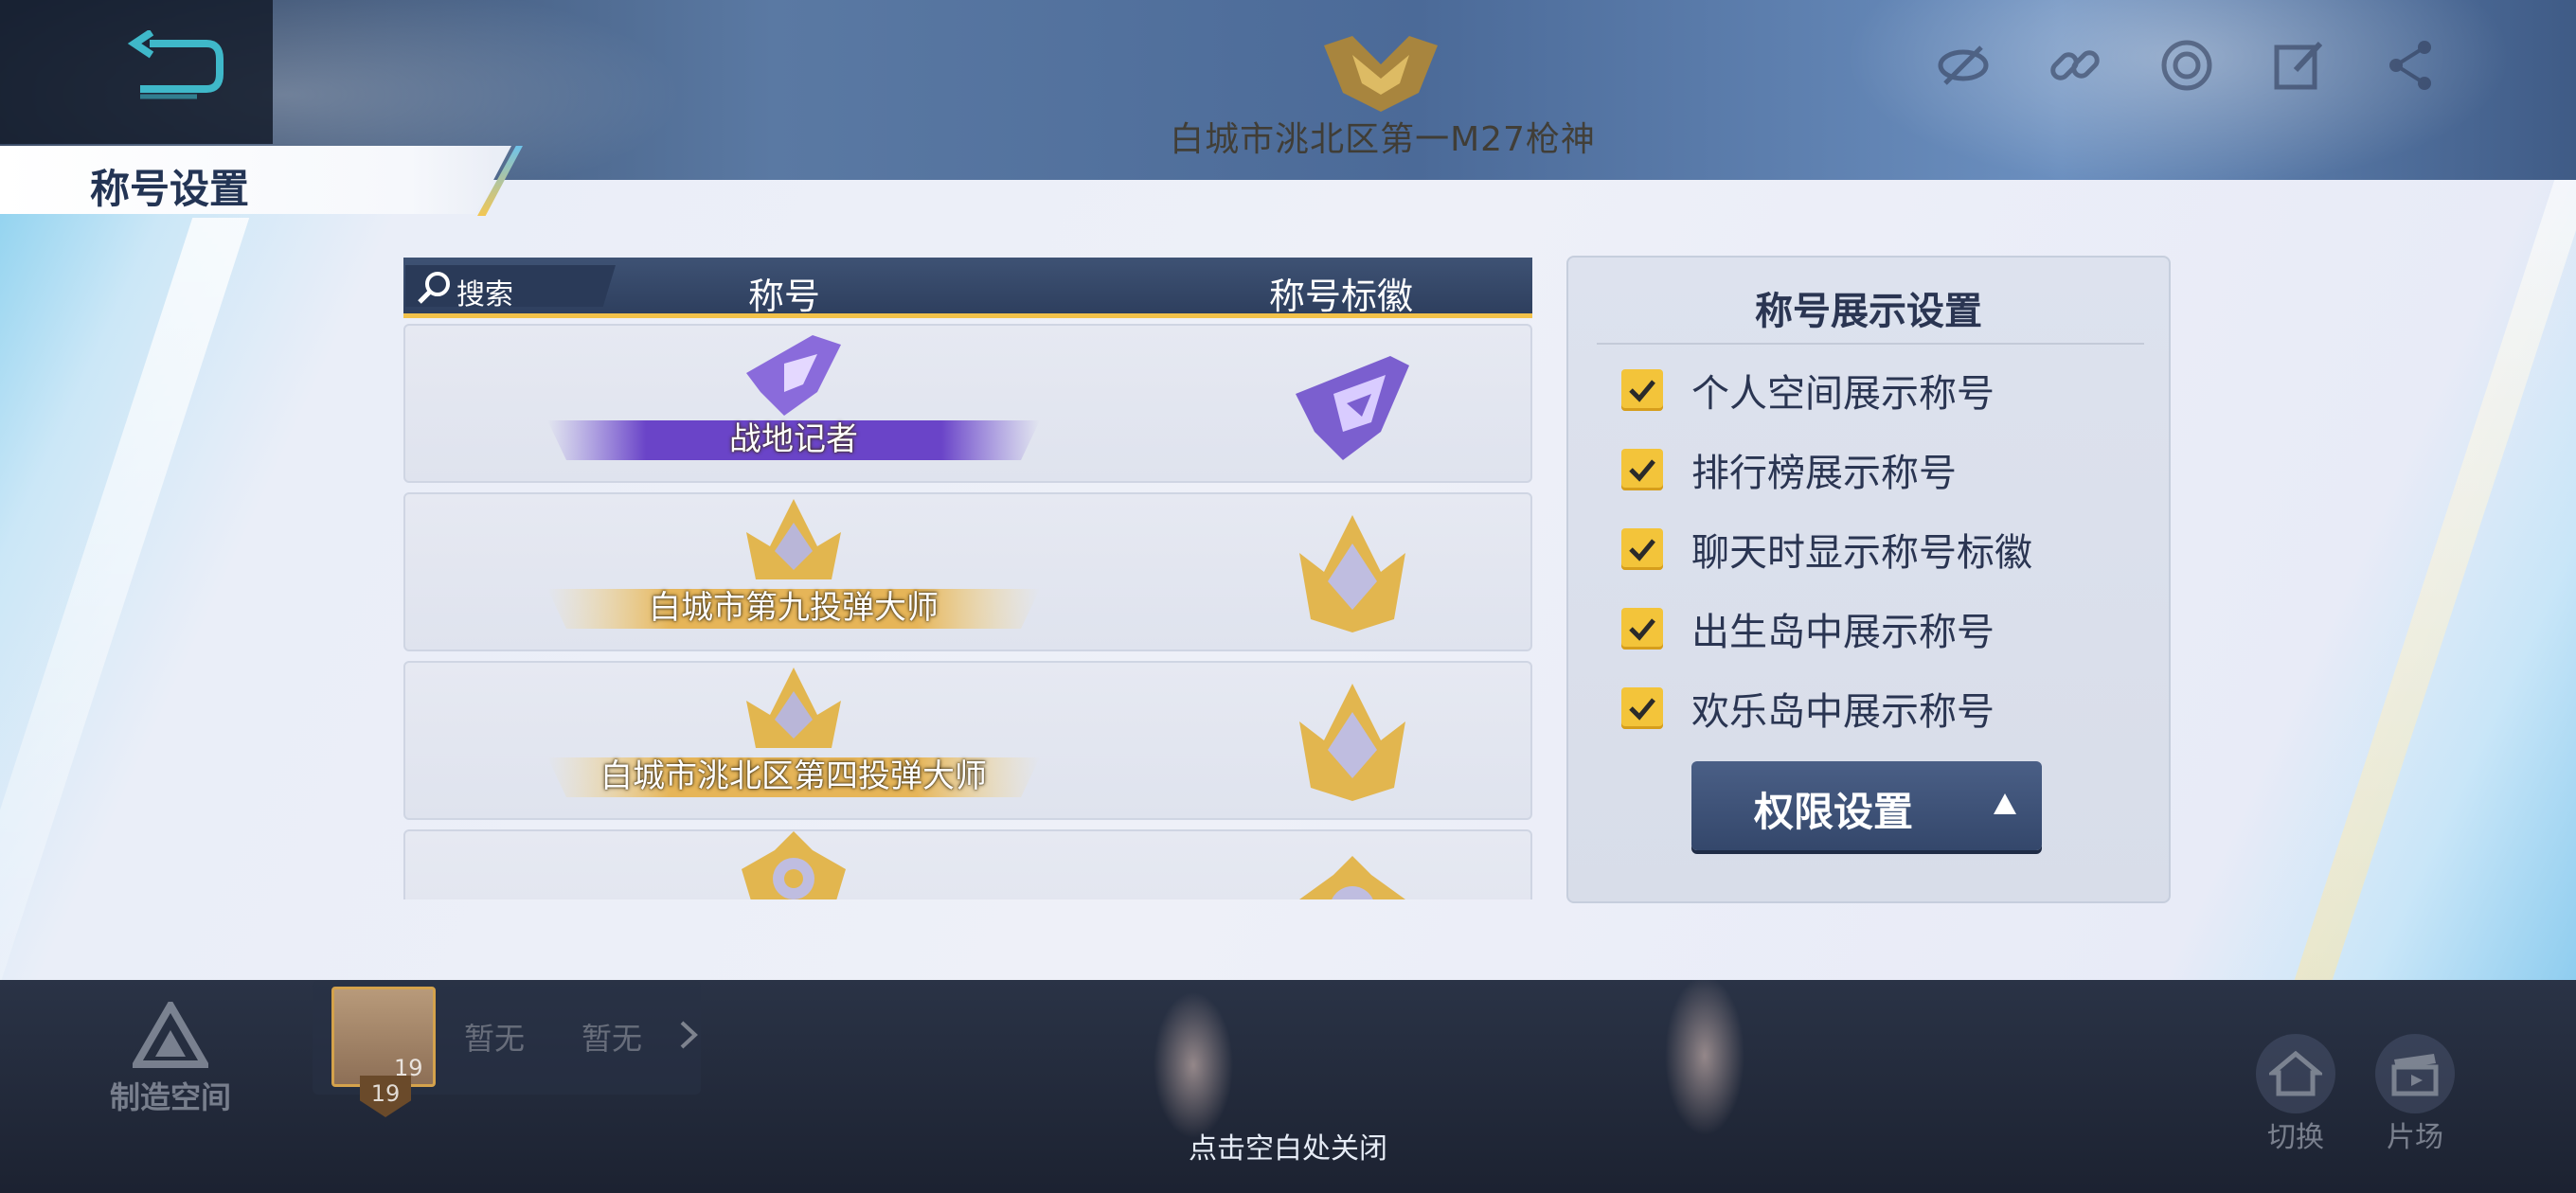 The image size is (2576, 1193). Describe the element at coordinates (1352, 408) in the screenshot. I see `purple-g-badge-icon` at that location.